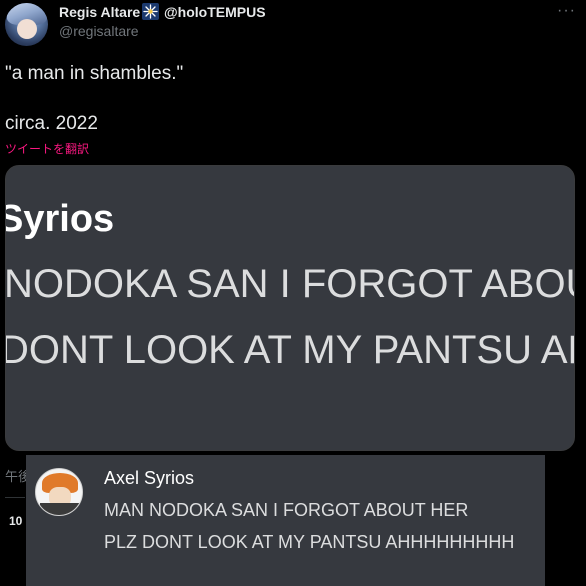  I want to click on media-text-line: DONT LOOK AT MY PANTSU AH, so click(290, 350).